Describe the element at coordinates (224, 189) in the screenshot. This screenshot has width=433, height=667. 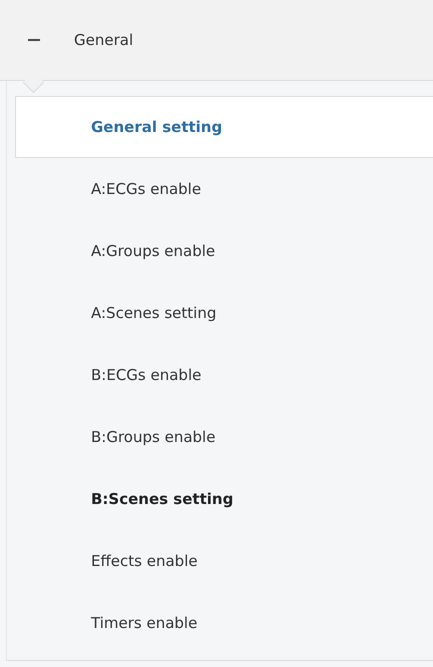
I see `menu-item: A:ECGs enable` at that location.